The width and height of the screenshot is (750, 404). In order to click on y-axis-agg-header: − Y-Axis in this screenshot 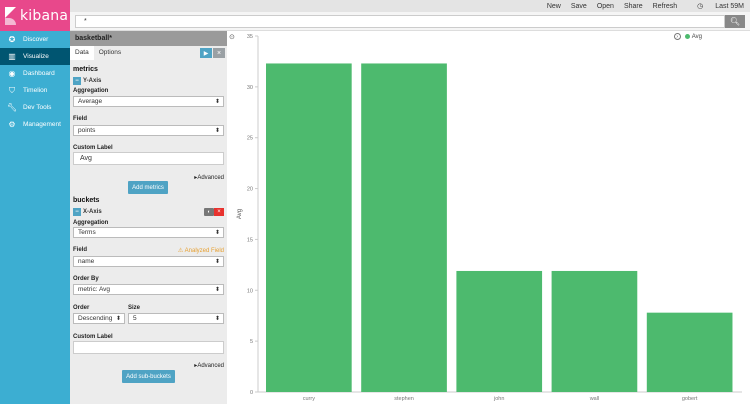, I will do `click(87, 81)`.